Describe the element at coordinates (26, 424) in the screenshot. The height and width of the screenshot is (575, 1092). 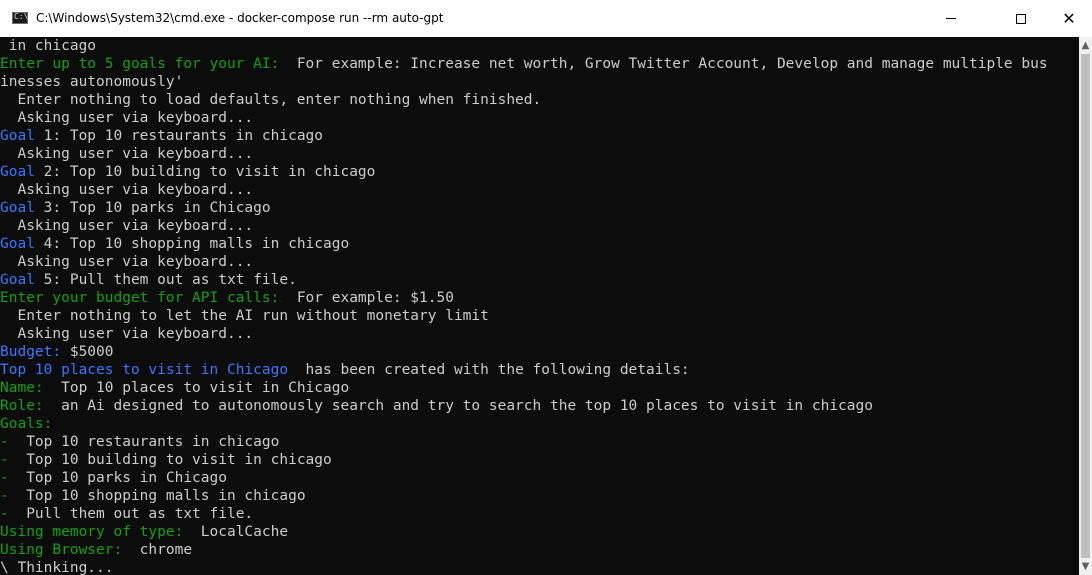
I see `console-text-segment: Goals:` at that location.